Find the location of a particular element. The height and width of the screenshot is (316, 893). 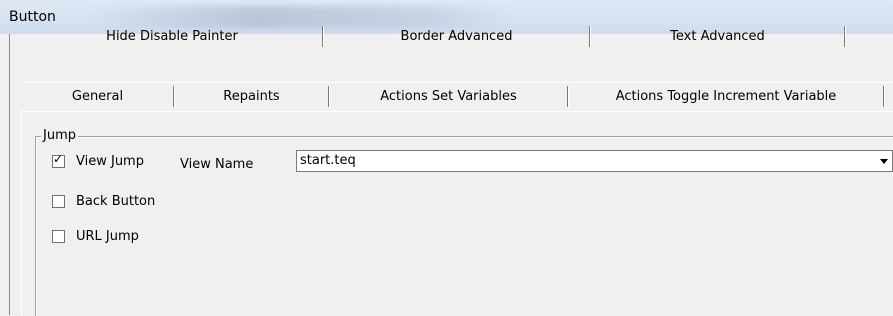

tab-border-advanced: Border Advanced is located at coordinates (456, 36).